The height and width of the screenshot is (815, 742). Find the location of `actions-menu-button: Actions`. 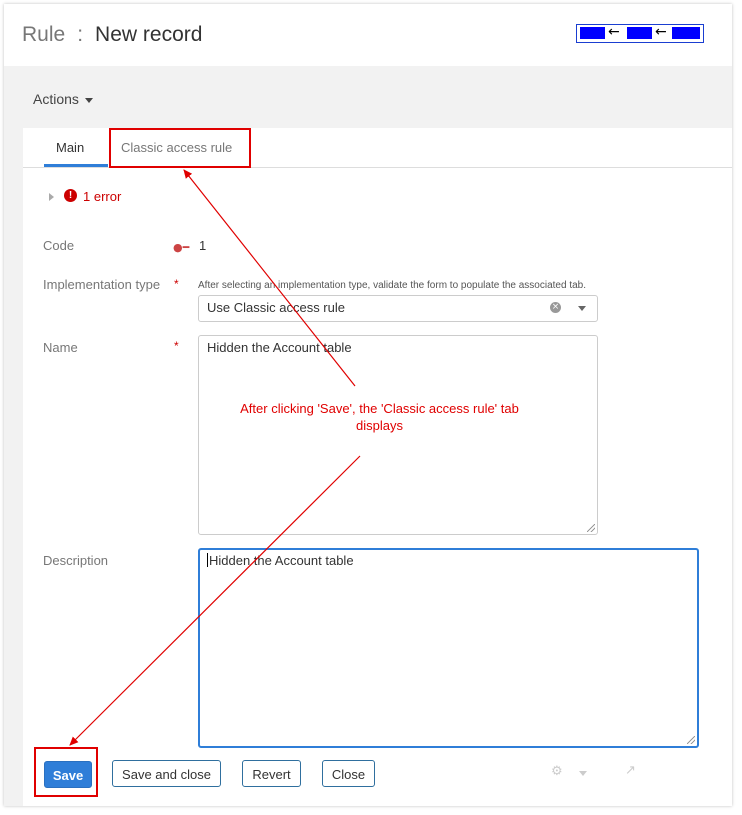

actions-menu-button: Actions is located at coordinates (63, 99).